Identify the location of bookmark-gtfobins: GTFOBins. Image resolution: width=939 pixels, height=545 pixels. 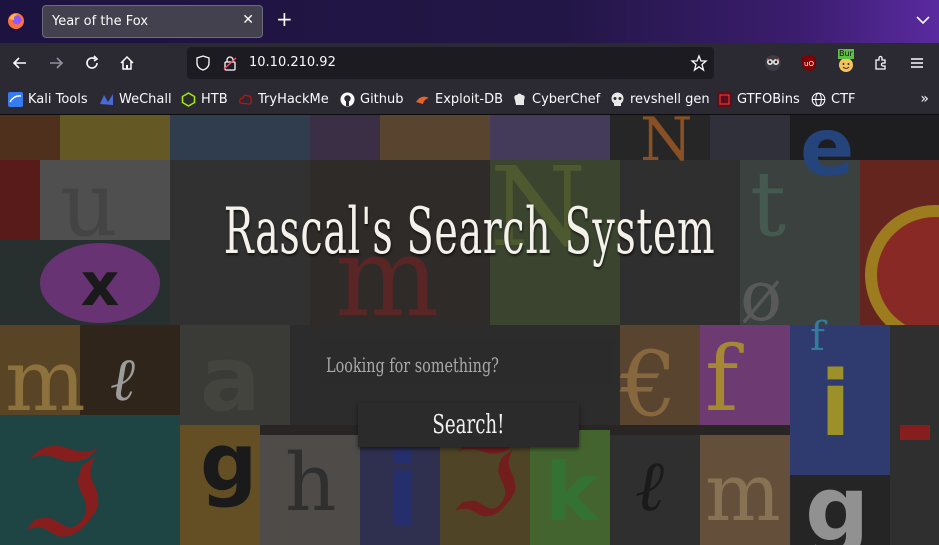
(758, 99).